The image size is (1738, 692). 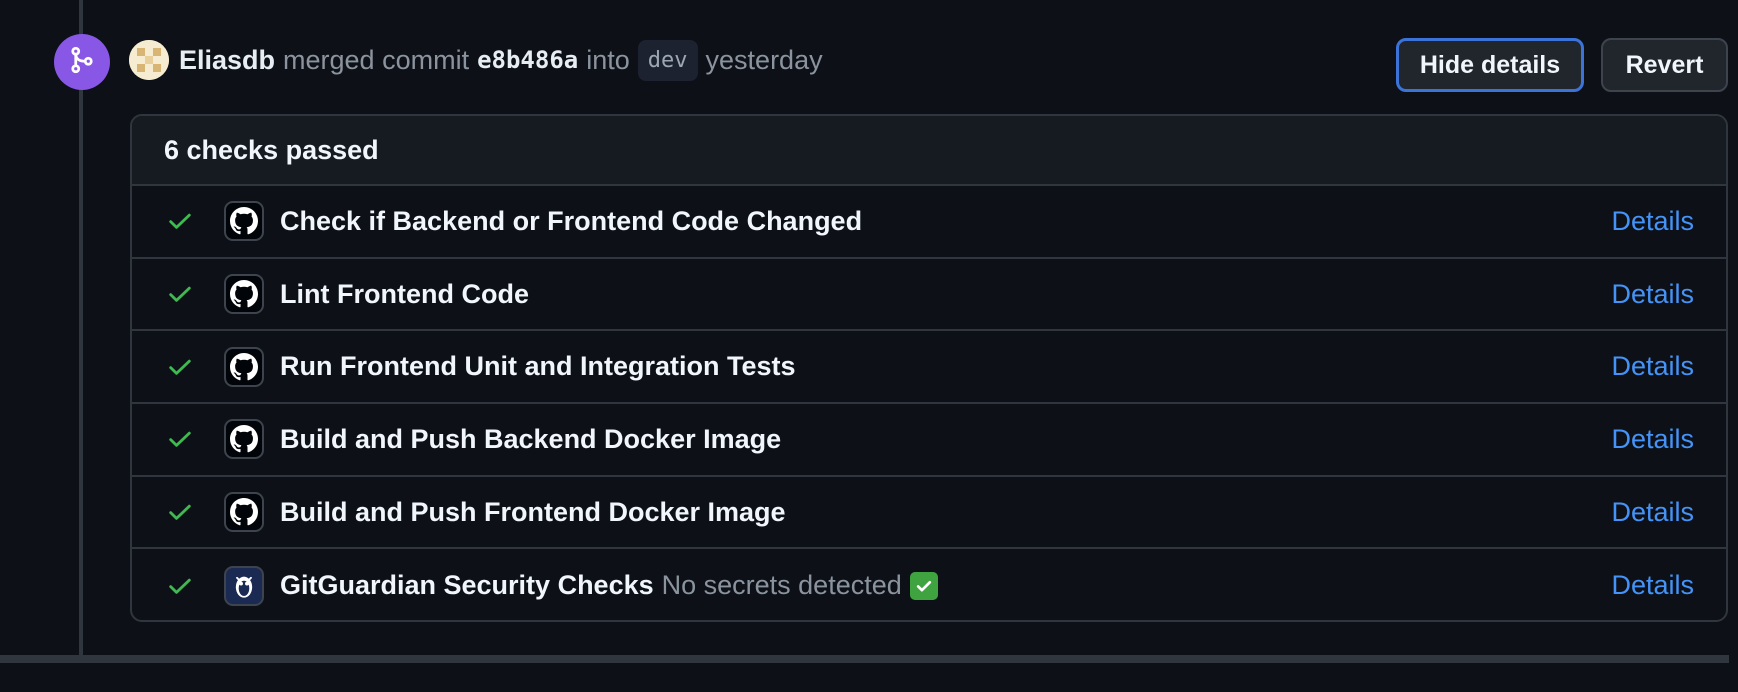 I want to click on commit-sha-link: e8b486a, so click(x=527, y=60).